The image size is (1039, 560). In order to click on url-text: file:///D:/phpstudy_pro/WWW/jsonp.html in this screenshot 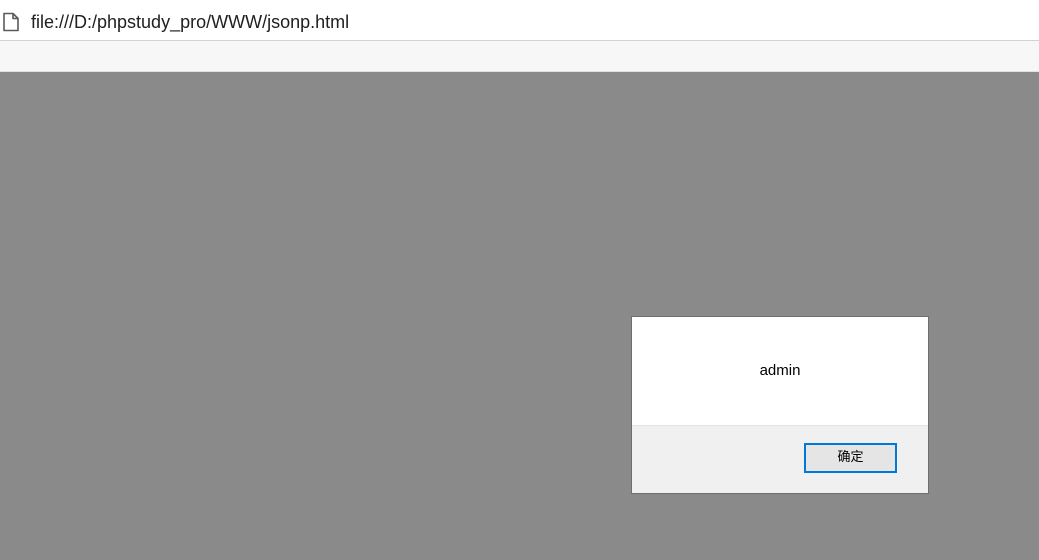, I will do `click(190, 22)`.